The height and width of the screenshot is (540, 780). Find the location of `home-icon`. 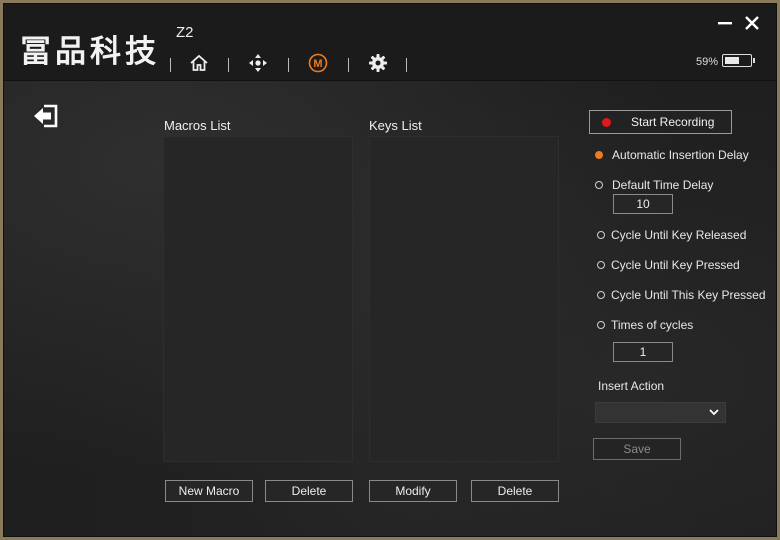

home-icon is located at coordinates (199, 63).